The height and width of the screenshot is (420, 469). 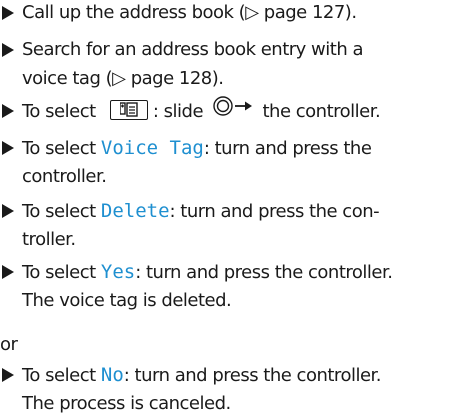 I want to click on step-text: : slide, so click(x=180, y=111).